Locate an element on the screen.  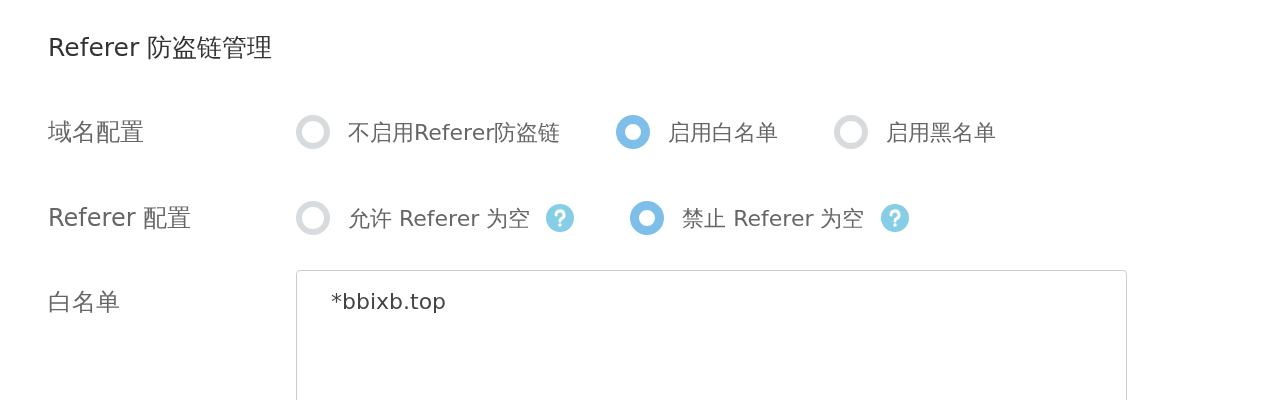
radio-option: 允许 Referer 为空 is located at coordinates (413, 218).